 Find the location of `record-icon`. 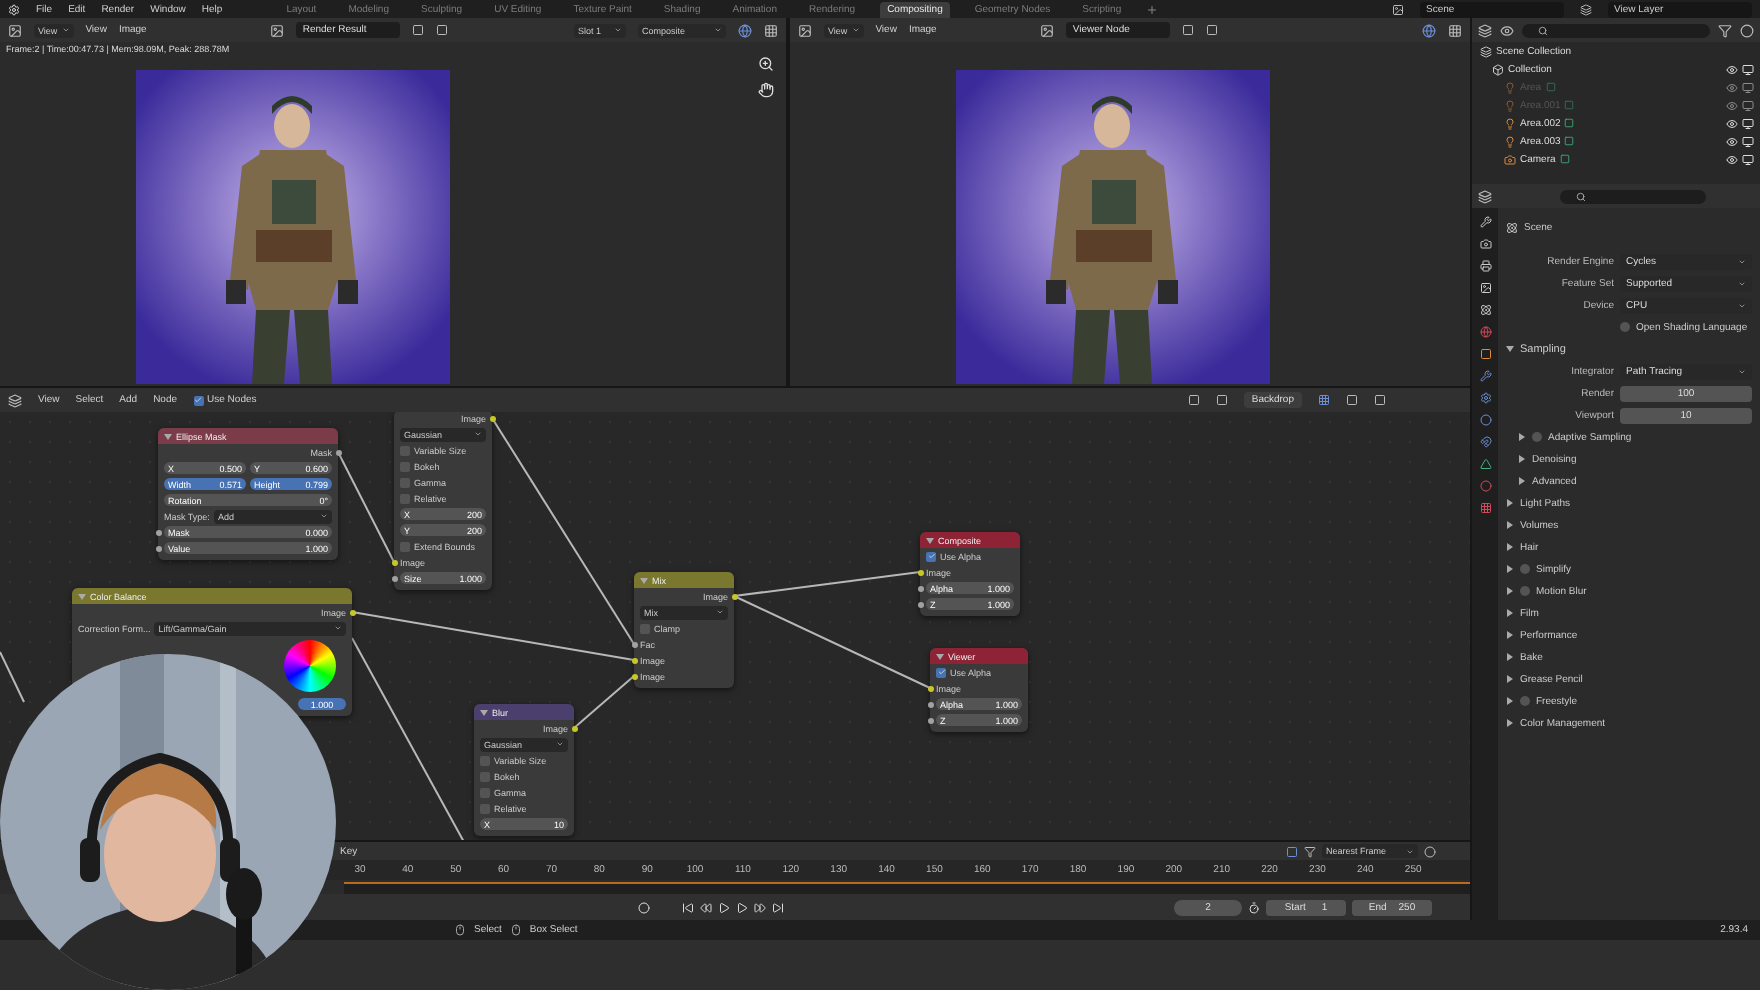

record-icon is located at coordinates (644, 907).